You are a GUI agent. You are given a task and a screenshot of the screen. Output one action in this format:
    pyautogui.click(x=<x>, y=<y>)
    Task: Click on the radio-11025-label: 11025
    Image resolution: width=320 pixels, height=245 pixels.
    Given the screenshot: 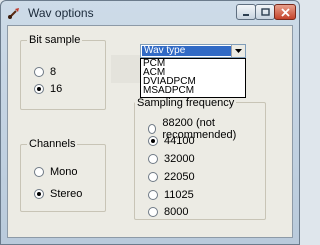 What is the action you would take?
    pyautogui.click(x=179, y=195)
    